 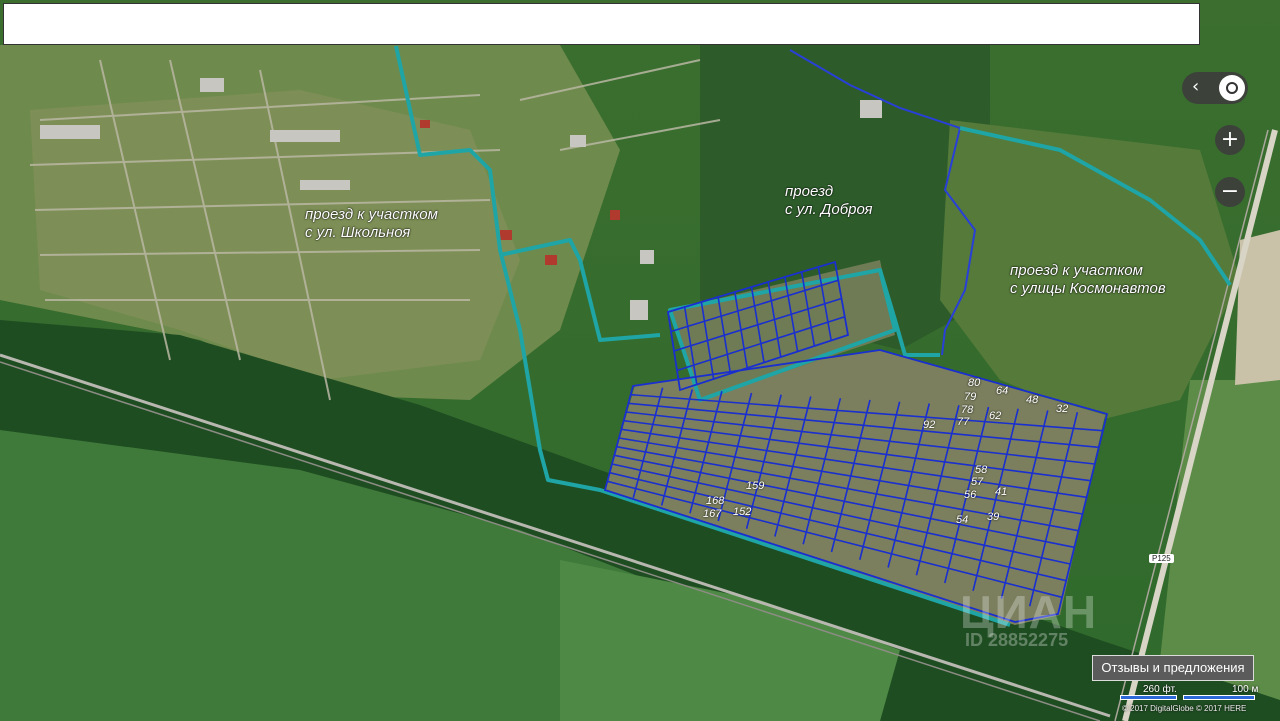 What do you see at coordinates (1148, 697) in the screenshot?
I see `scale-bar-feet` at bounding box center [1148, 697].